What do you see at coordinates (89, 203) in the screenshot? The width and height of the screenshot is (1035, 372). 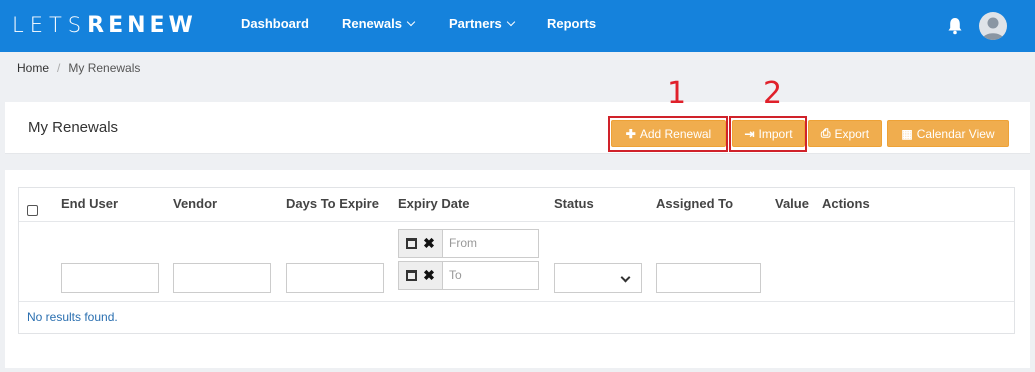 I see `header-end-user: End User` at bounding box center [89, 203].